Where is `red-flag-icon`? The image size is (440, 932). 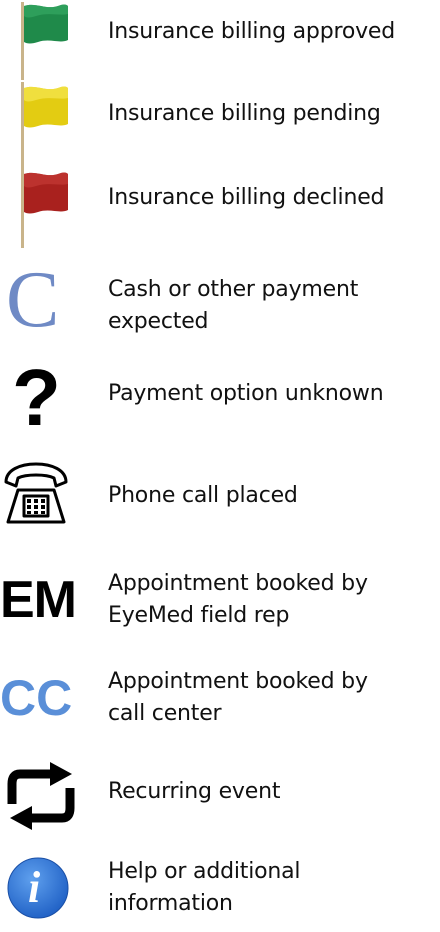 red-flag-icon is located at coordinates (50, 207).